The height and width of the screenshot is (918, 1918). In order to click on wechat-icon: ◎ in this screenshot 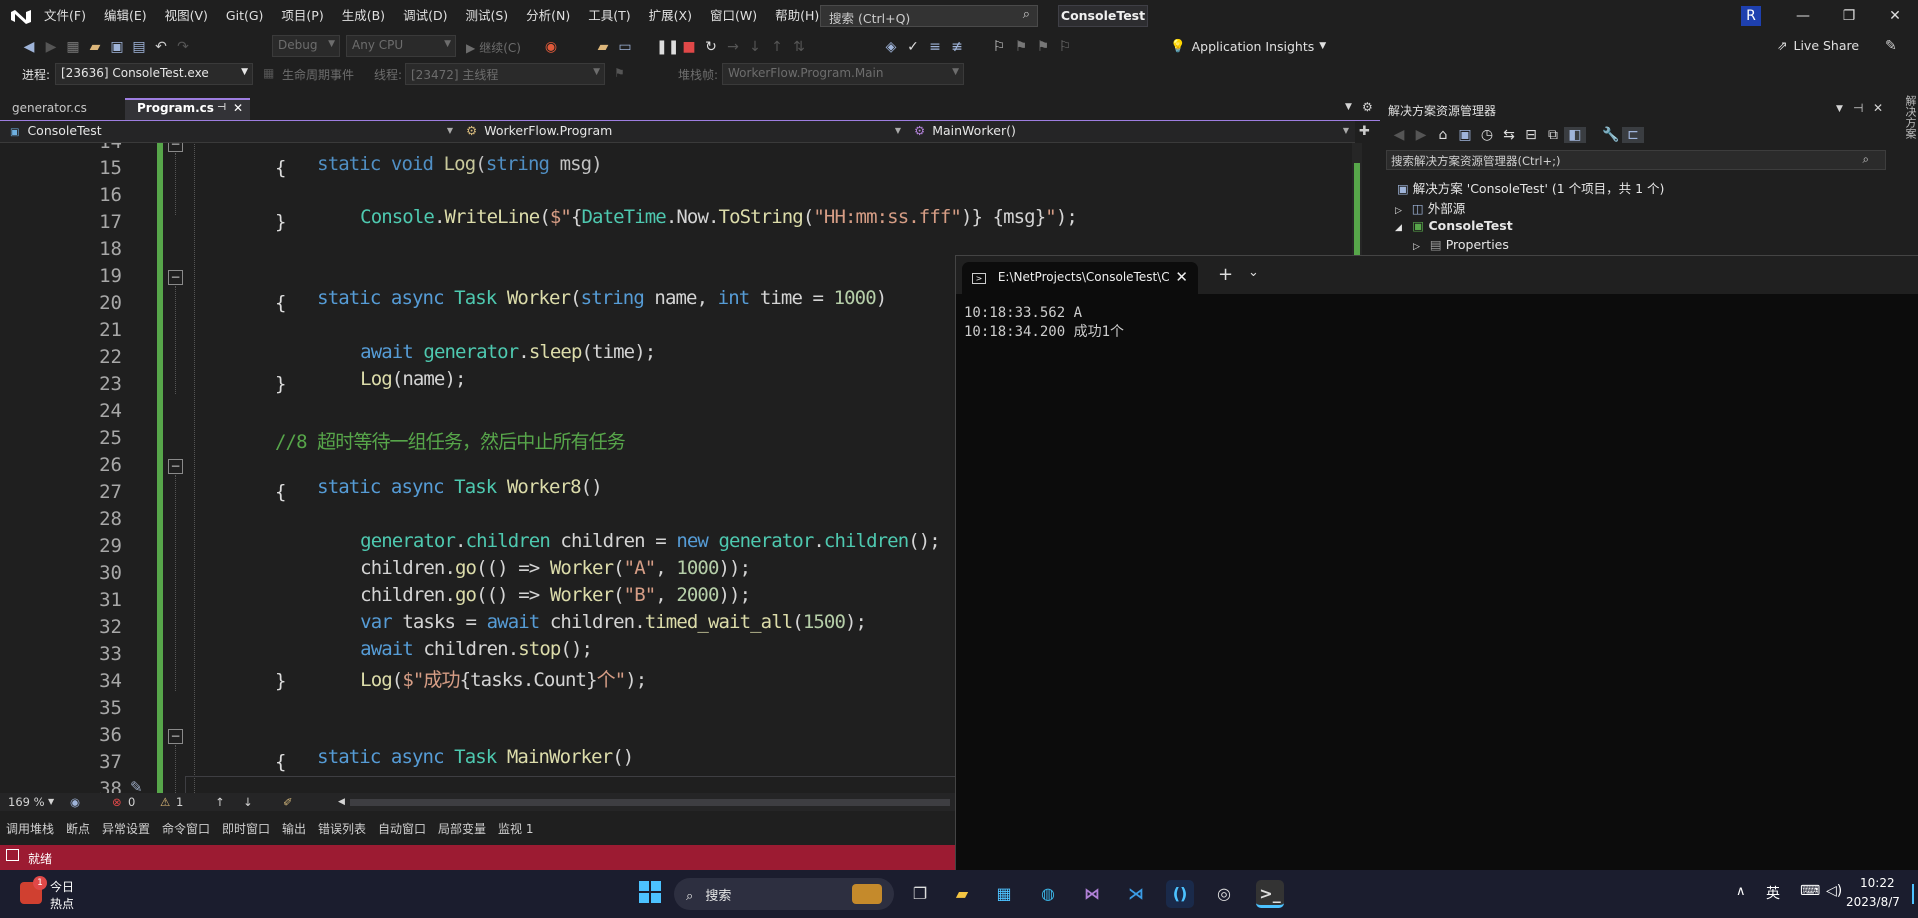, I will do `click(1224, 894)`.